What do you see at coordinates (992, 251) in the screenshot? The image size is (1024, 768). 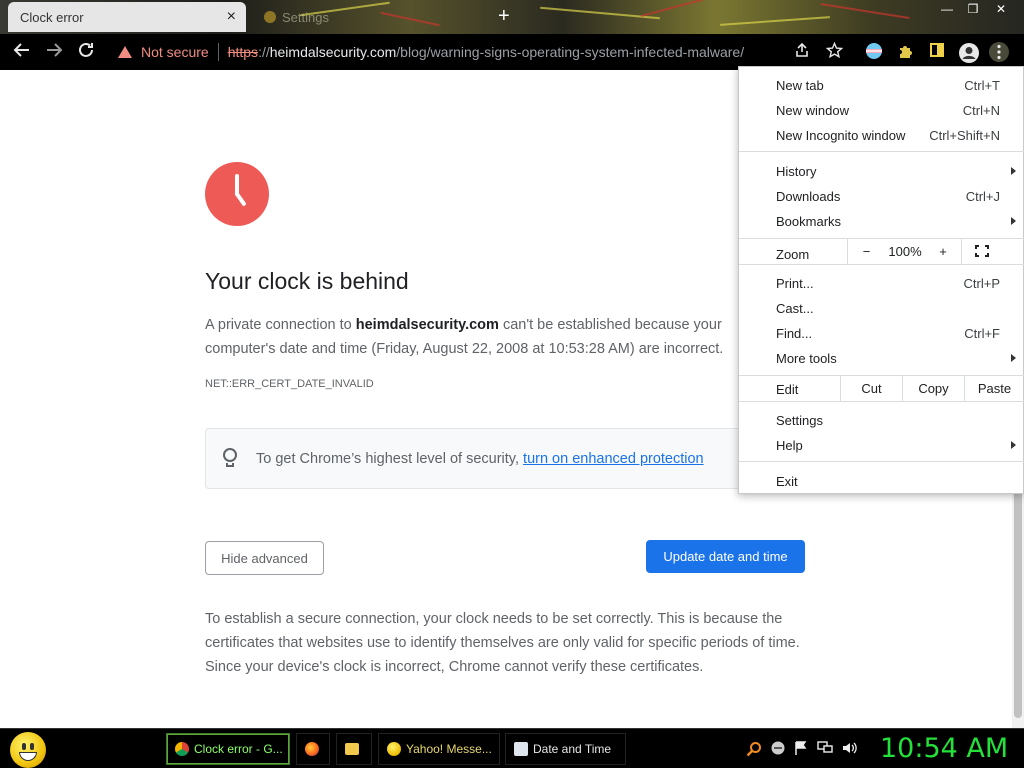 I see `fullscreen-button` at bounding box center [992, 251].